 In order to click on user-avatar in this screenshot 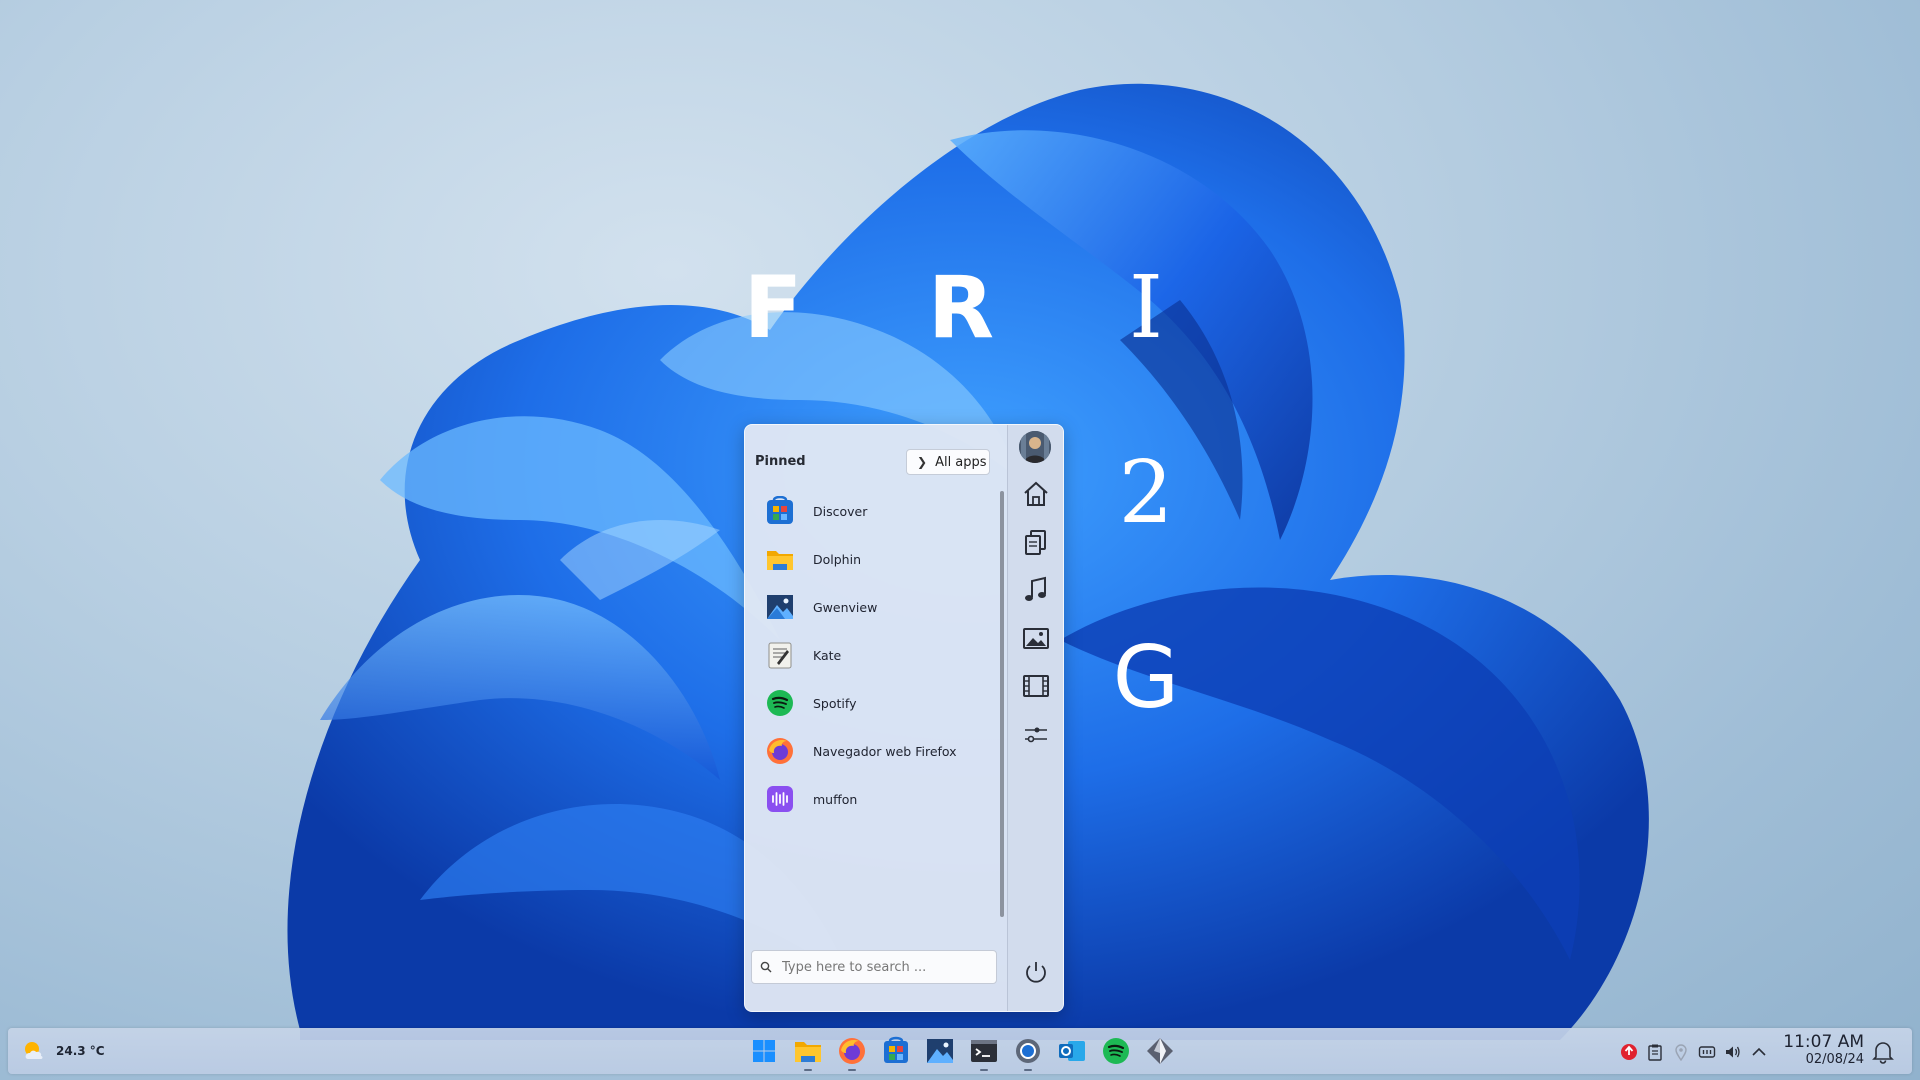, I will do `click(1035, 447)`.